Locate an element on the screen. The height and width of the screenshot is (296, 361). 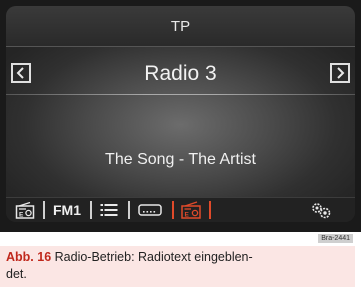
memory-presets-button is located at coordinates (150, 210).